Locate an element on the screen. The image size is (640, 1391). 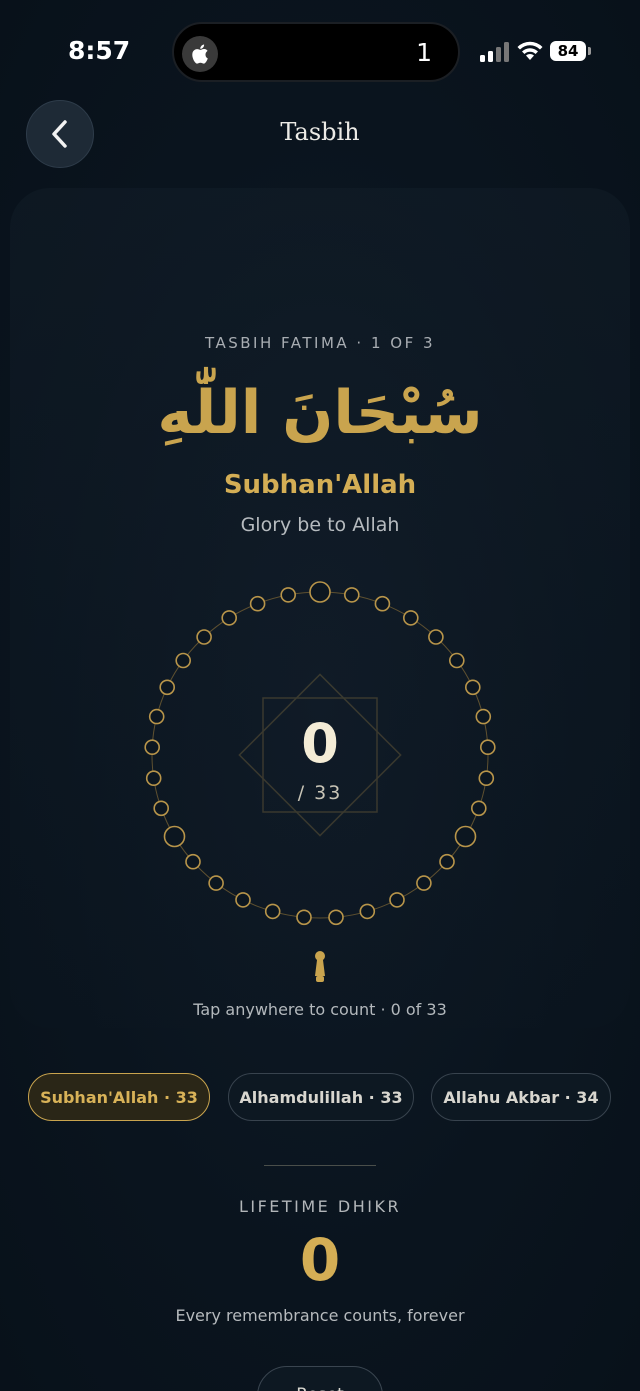
tap-hint: Tap anywhere to count · 0 of 33 is located at coordinates (320, 1009).